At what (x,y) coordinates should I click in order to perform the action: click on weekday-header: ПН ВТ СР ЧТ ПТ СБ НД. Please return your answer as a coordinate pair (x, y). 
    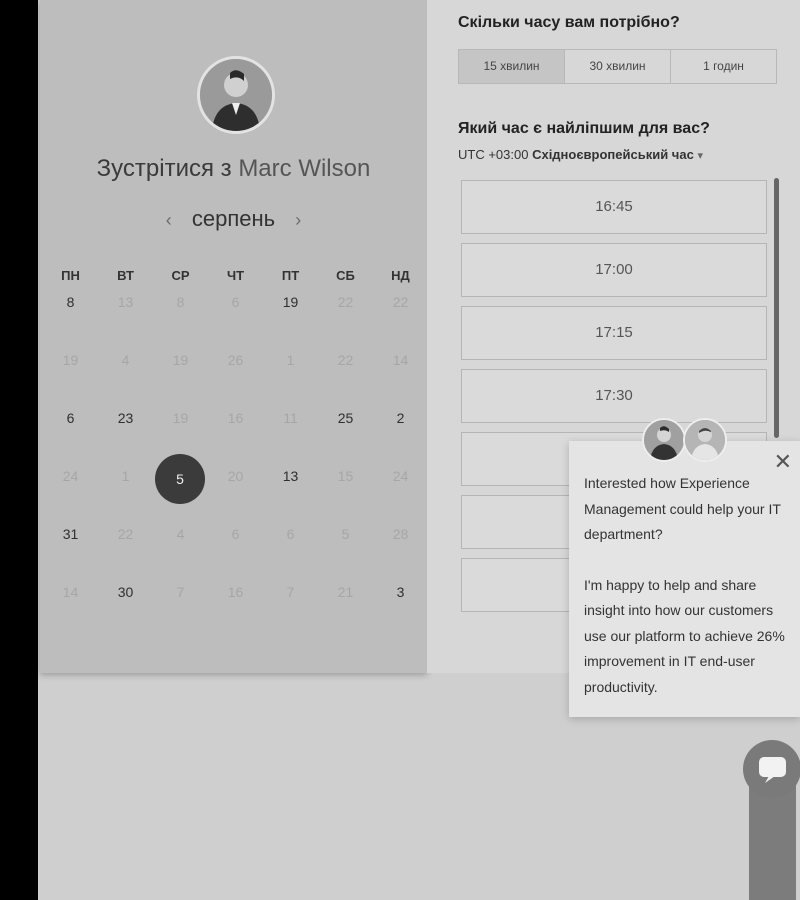
    Looking at the image, I should click on (233, 275).